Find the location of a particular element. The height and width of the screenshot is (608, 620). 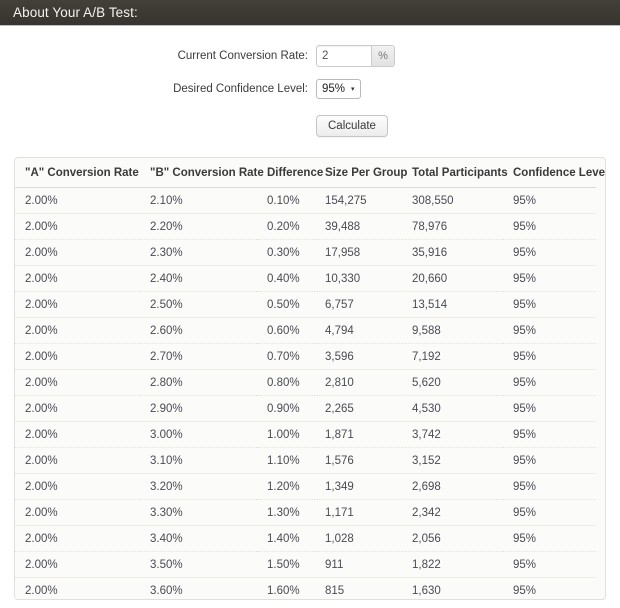

table-row: 2.00% 2.50% 0.50% 6,757 13,514 95% is located at coordinates (305, 304).